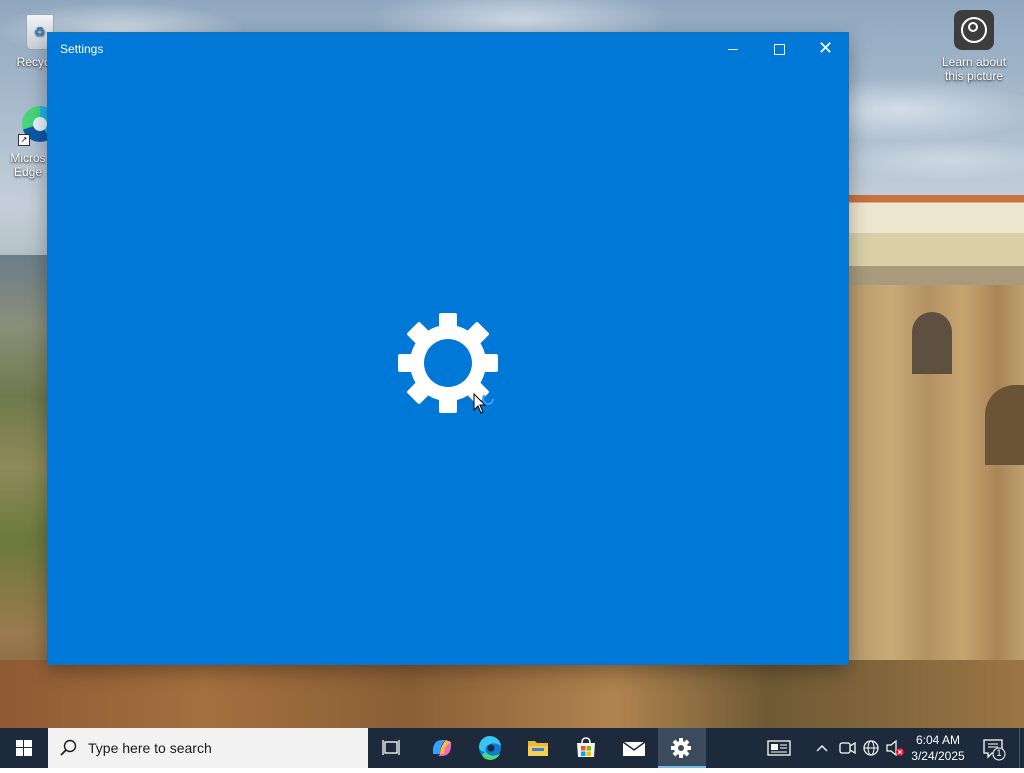 Image resolution: width=1024 pixels, height=773 pixels. Describe the element at coordinates (974, 69) in the screenshot. I see `desktop-icon-label: Learn about this picture` at that location.